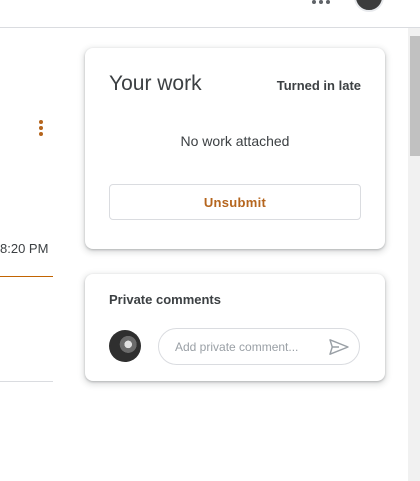 The image size is (420, 481). What do you see at coordinates (339, 347) in the screenshot?
I see `send-icon` at bounding box center [339, 347].